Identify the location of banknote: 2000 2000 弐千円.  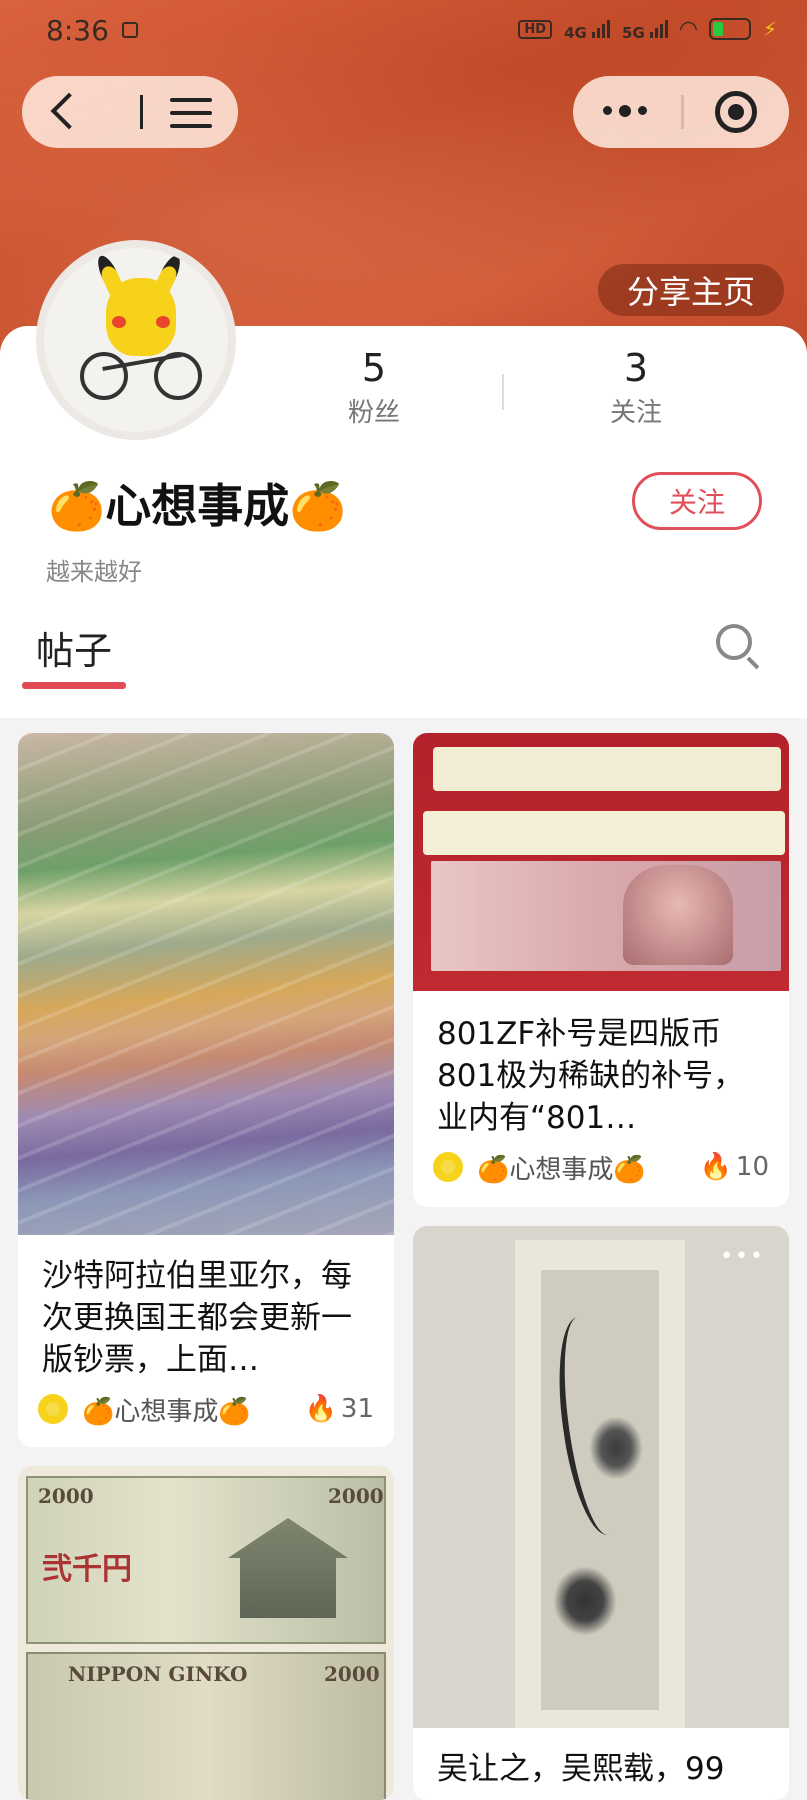
(206, 1560).